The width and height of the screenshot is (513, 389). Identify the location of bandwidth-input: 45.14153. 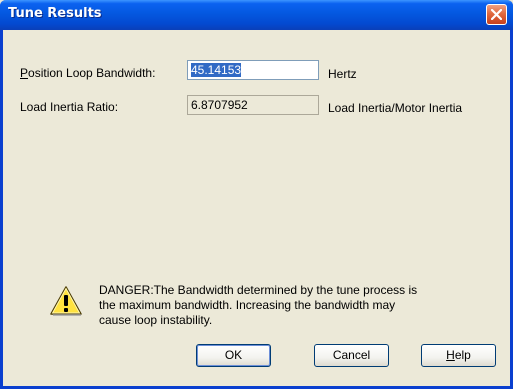
(253, 70).